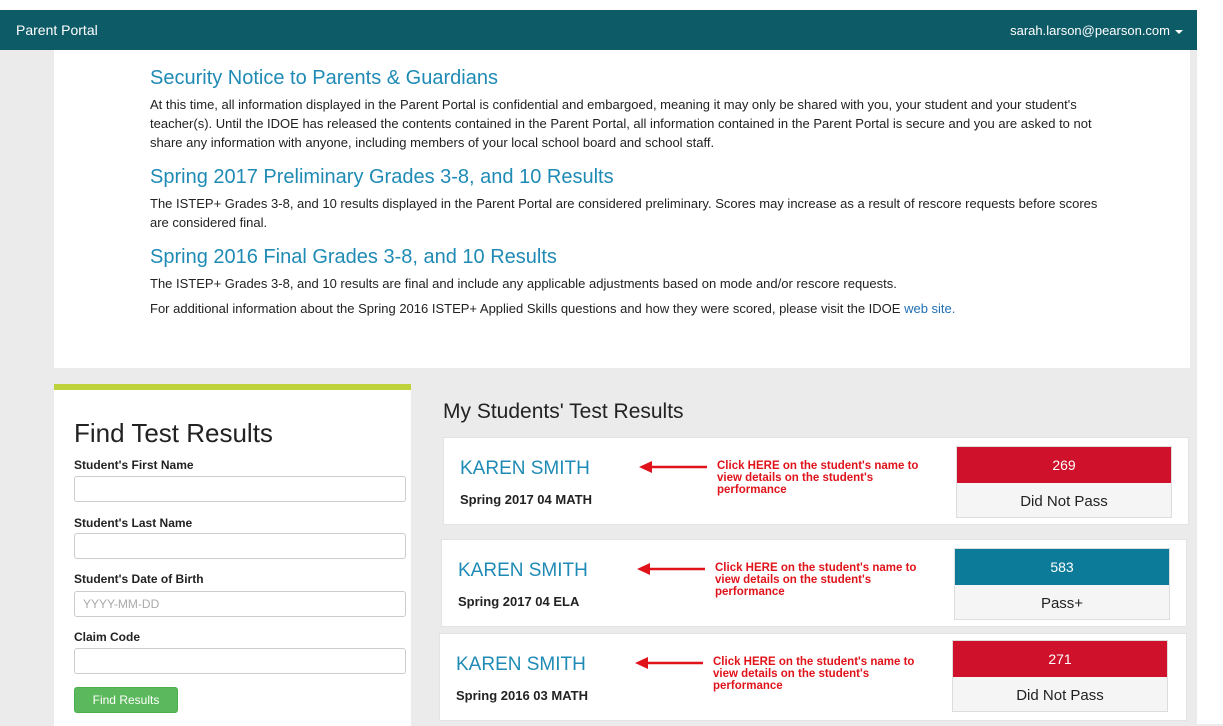  I want to click on notice-title-security: Security Notice to Parents & Guardians, so click(324, 78).